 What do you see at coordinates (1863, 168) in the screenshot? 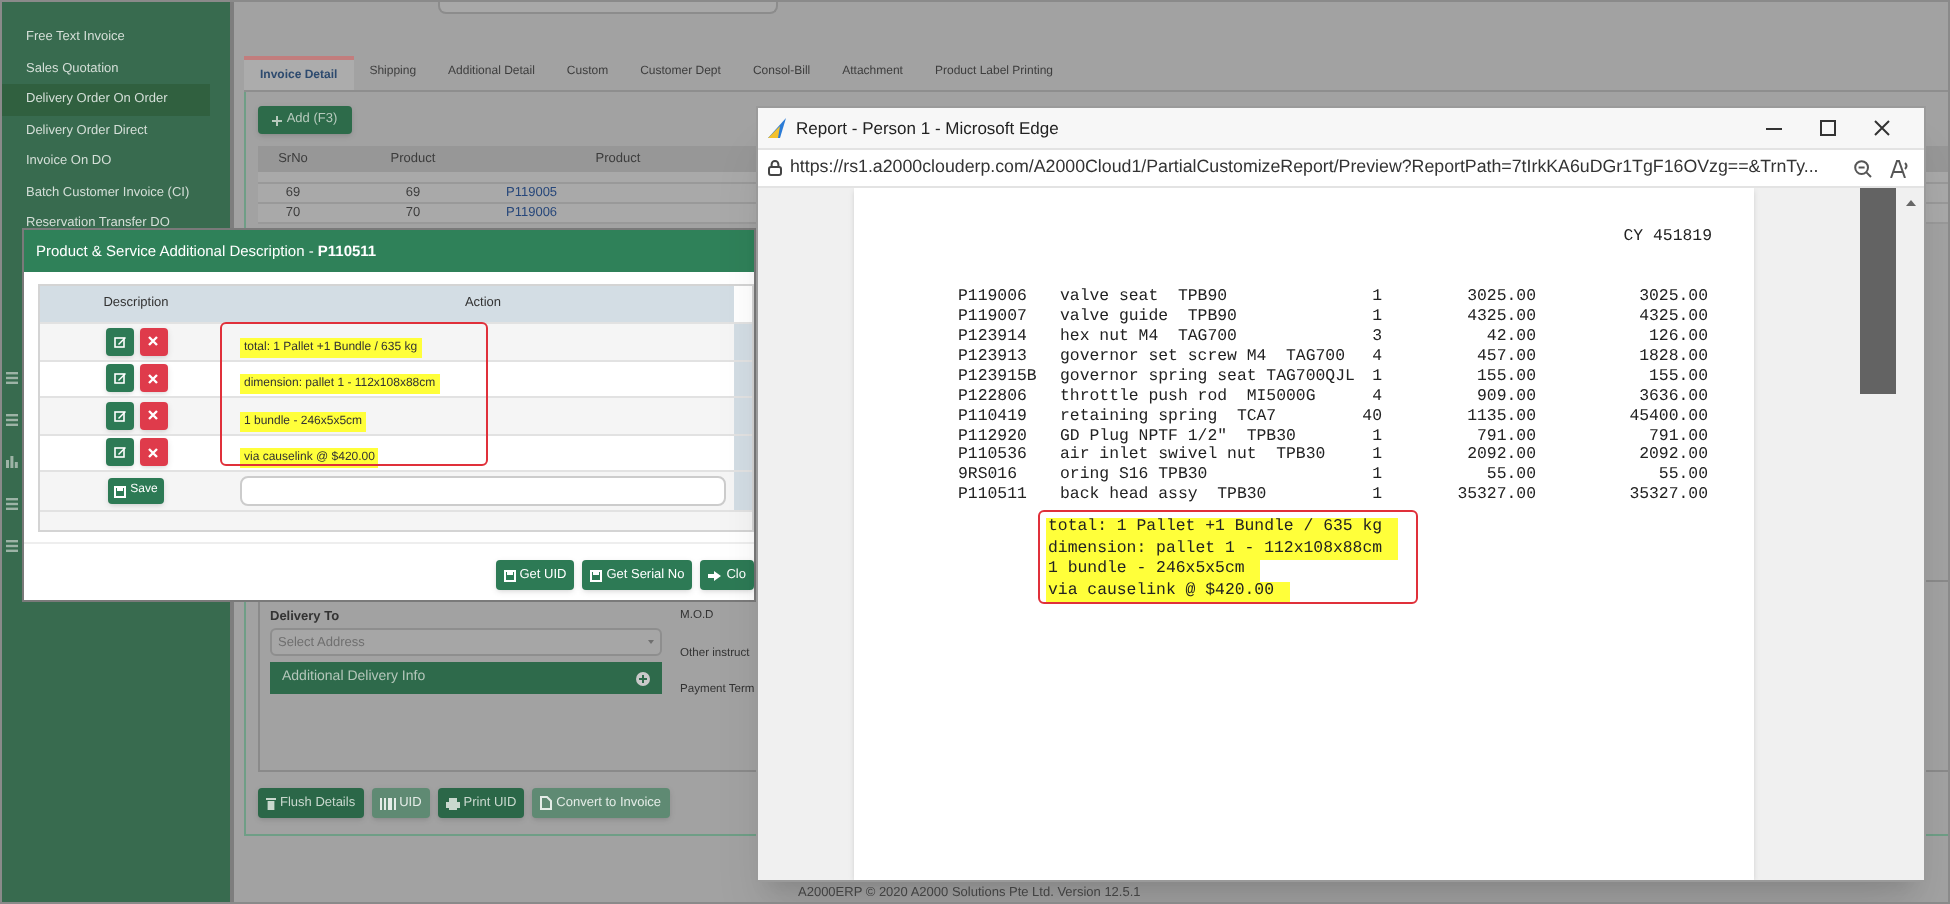
I see `zoom-out-icon` at bounding box center [1863, 168].